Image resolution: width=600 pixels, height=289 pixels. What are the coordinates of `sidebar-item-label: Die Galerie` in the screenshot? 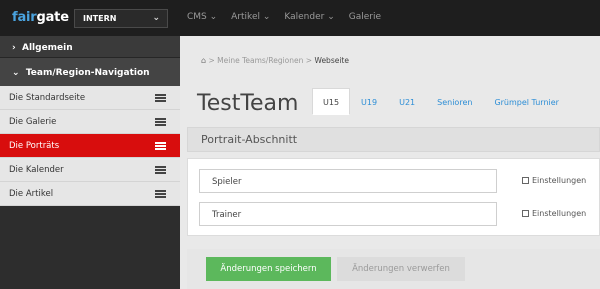 It's located at (33, 122).